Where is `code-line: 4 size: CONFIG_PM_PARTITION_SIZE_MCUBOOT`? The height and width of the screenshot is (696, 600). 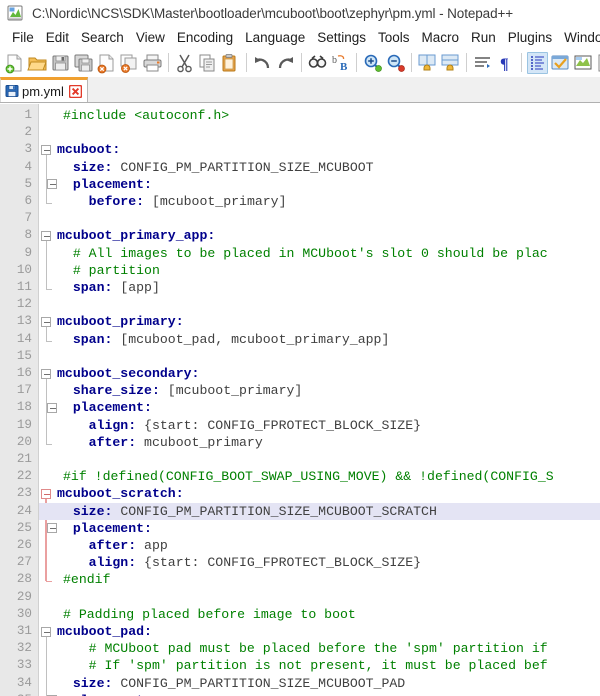 code-line: 4 size: CONFIG_PM_PARTITION_SIZE_MCUBOOT is located at coordinates (300, 167).